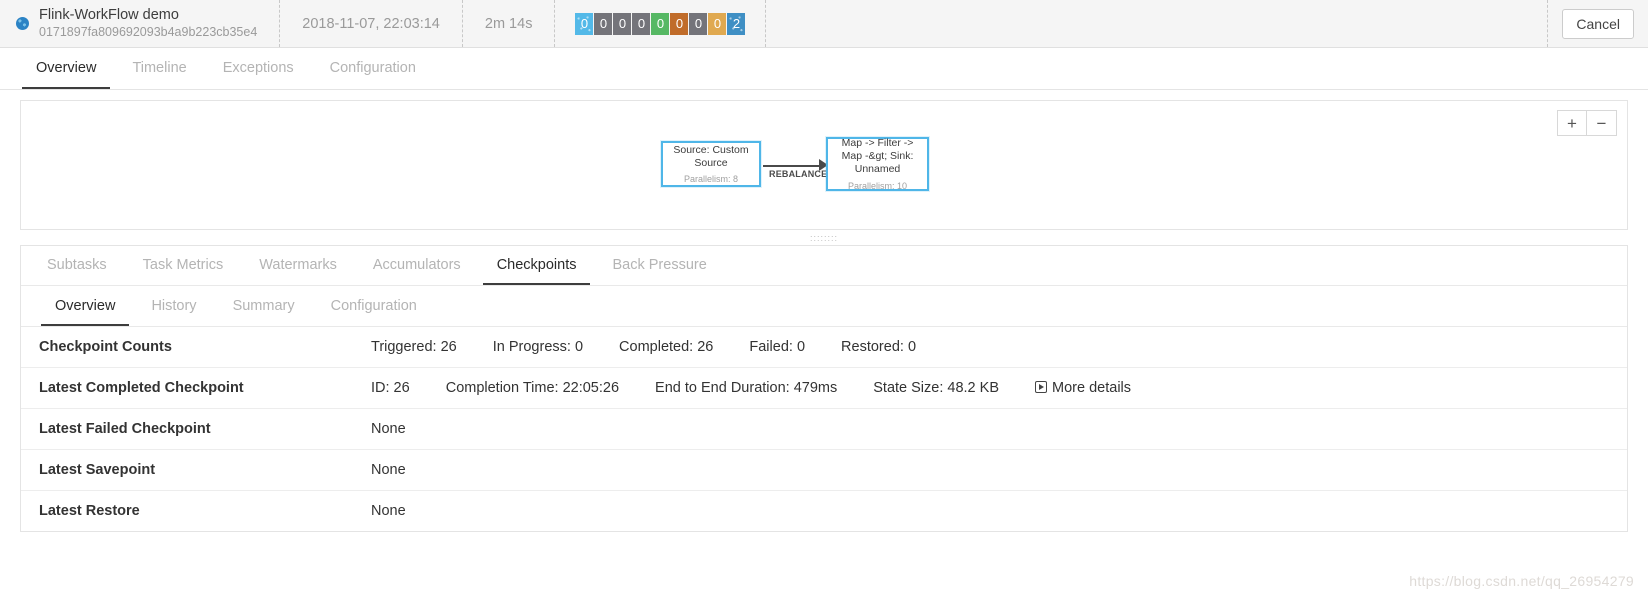 This screenshot has width=1648, height=595. I want to click on task-status-badge-scheduled: 0, so click(603, 23).